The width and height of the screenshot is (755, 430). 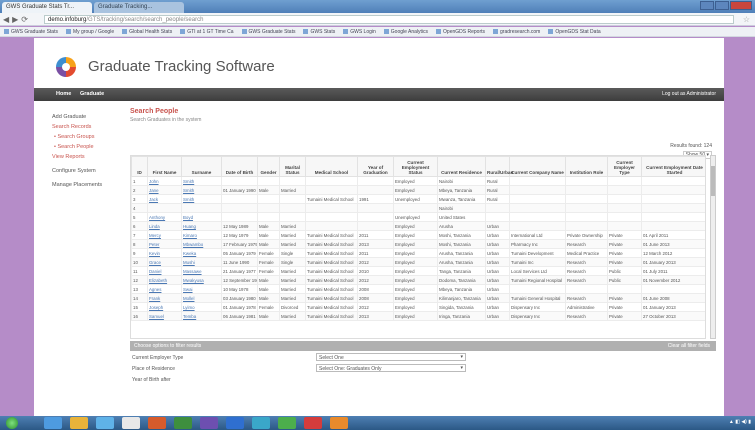 What do you see at coordinates (164, 217) in the screenshot?
I see `table-cell: Anthony` at bounding box center [164, 217].